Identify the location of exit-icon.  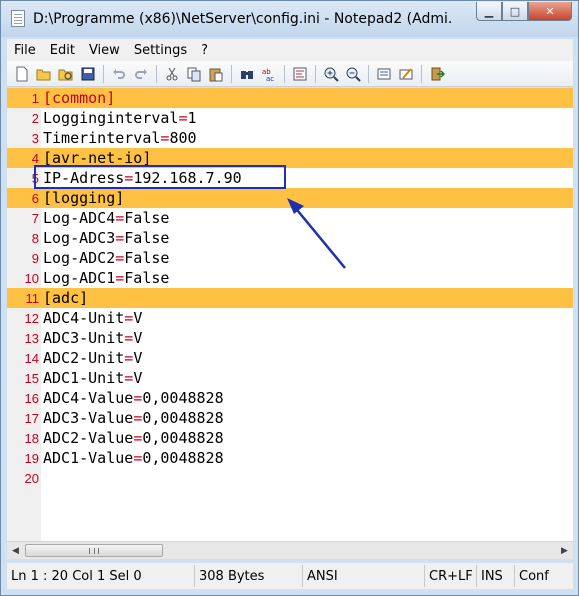
(437, 74).